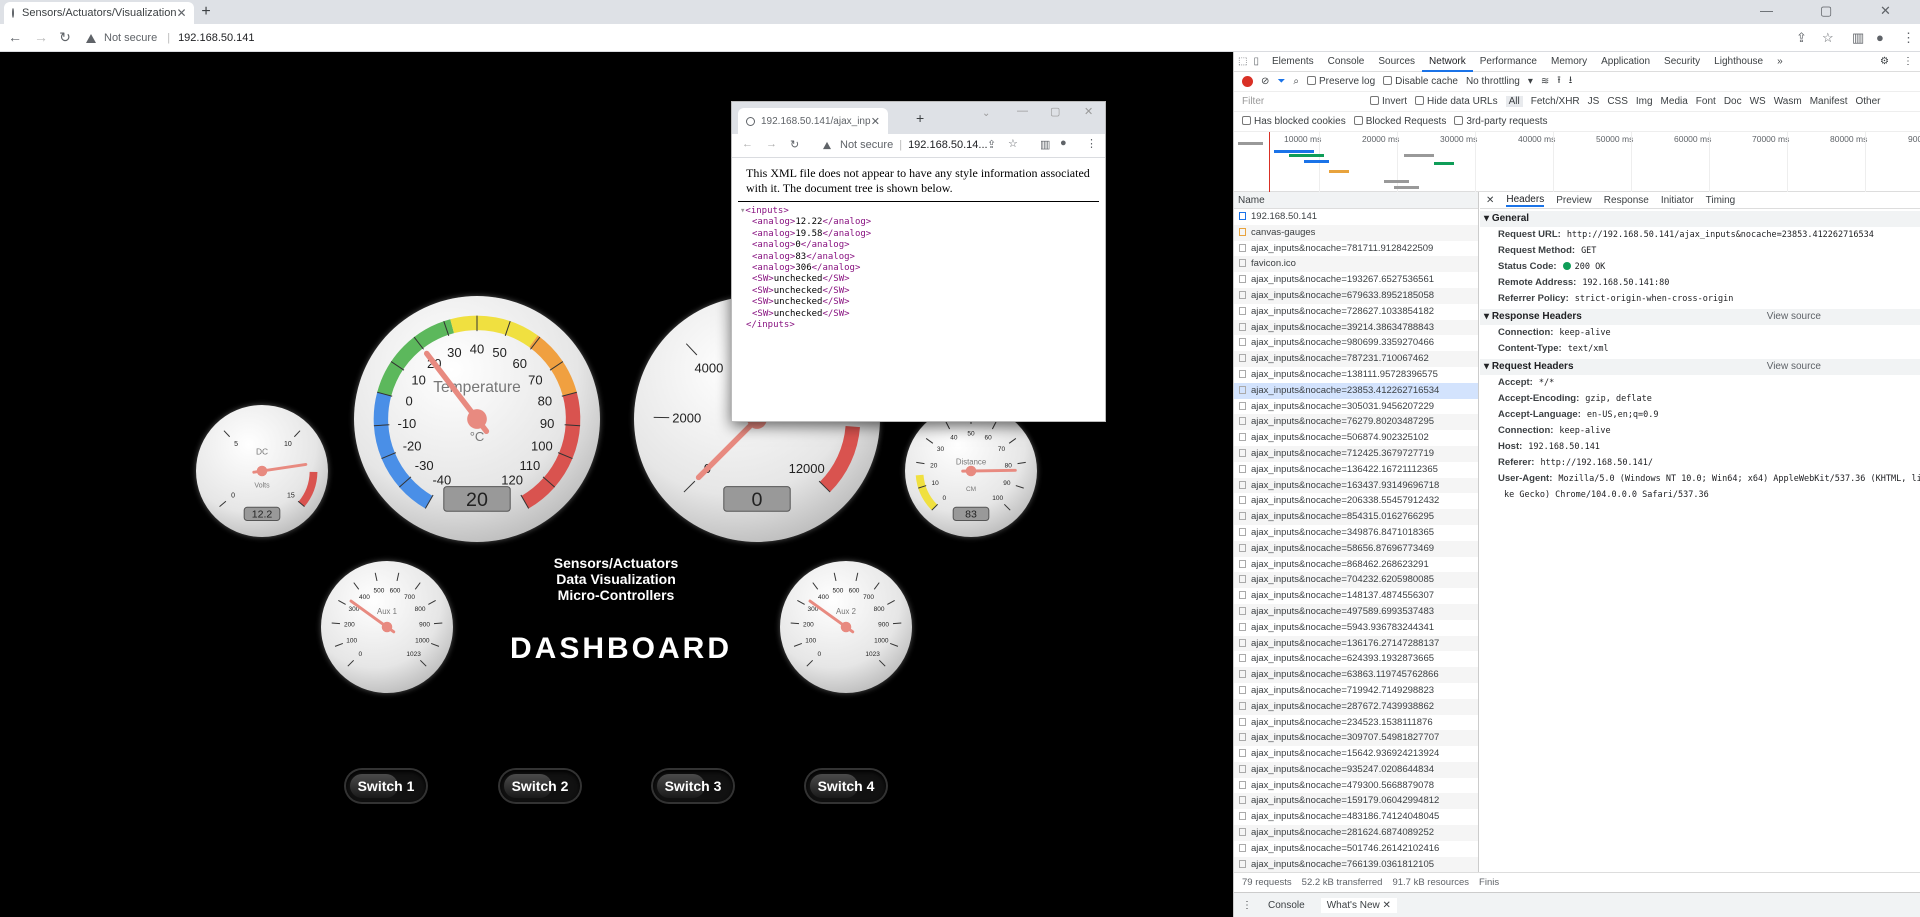  Describe the element at coordinates (1594, 101) in the screenshot. I see `type-filter-js: JS` at that location.